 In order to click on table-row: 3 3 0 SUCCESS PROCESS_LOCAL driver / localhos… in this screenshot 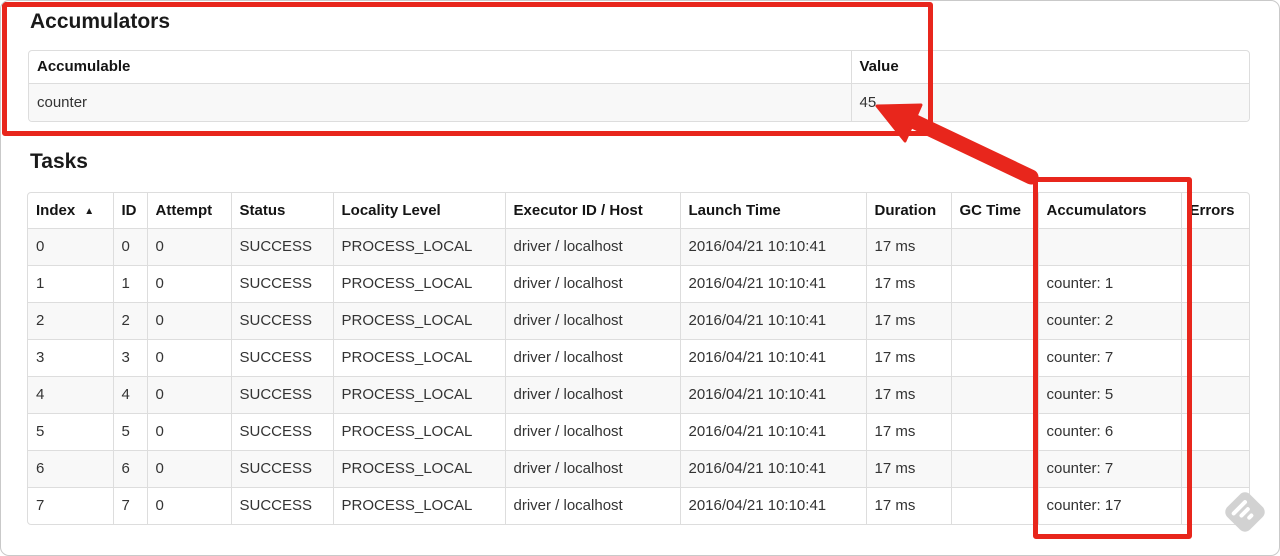, I will do `click(638, 357)`.